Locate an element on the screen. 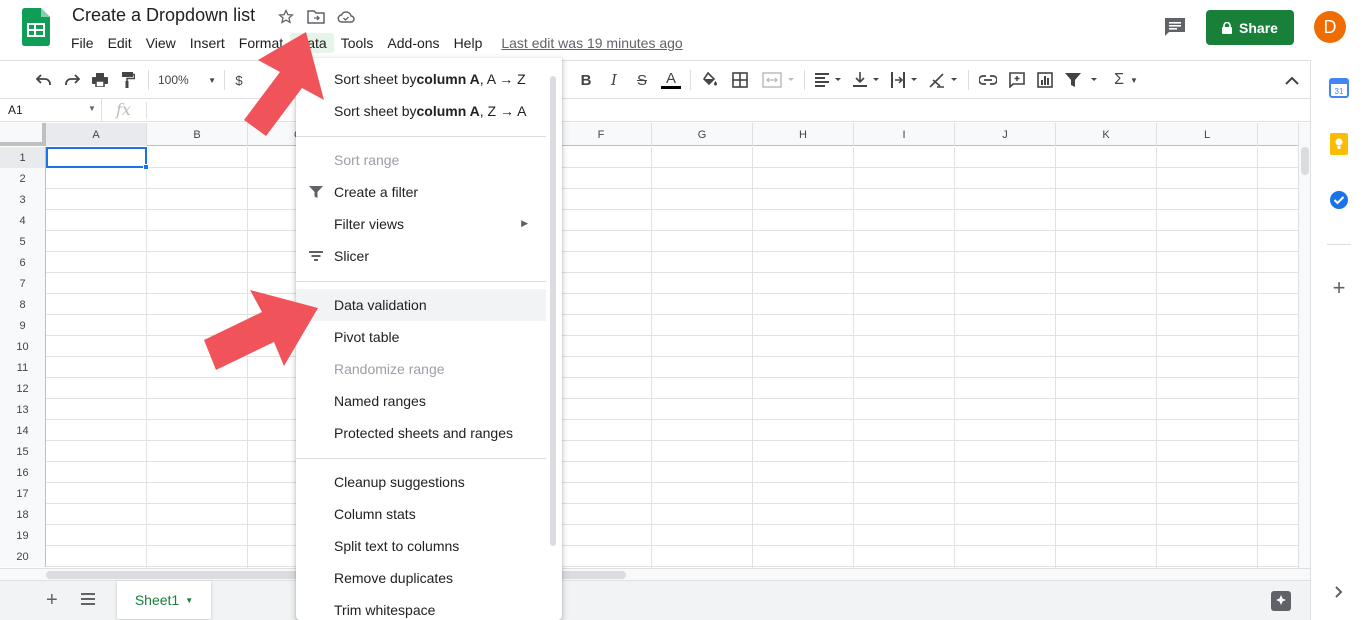 The height and width of the screenshot is (620, 1366). vertical-scroll-thumb is located at coordinates (1305, 161).